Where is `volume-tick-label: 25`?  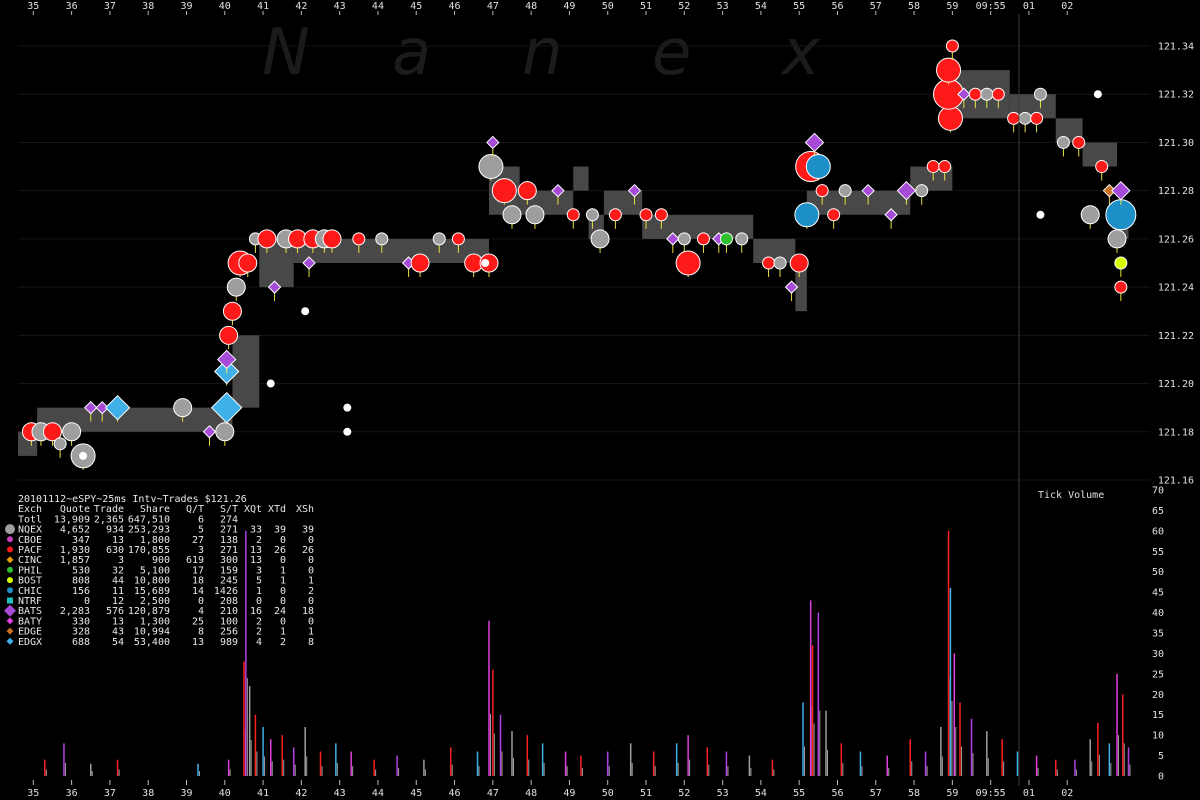
volume-tick-label: 25 is located at coordinates (1158, 674).